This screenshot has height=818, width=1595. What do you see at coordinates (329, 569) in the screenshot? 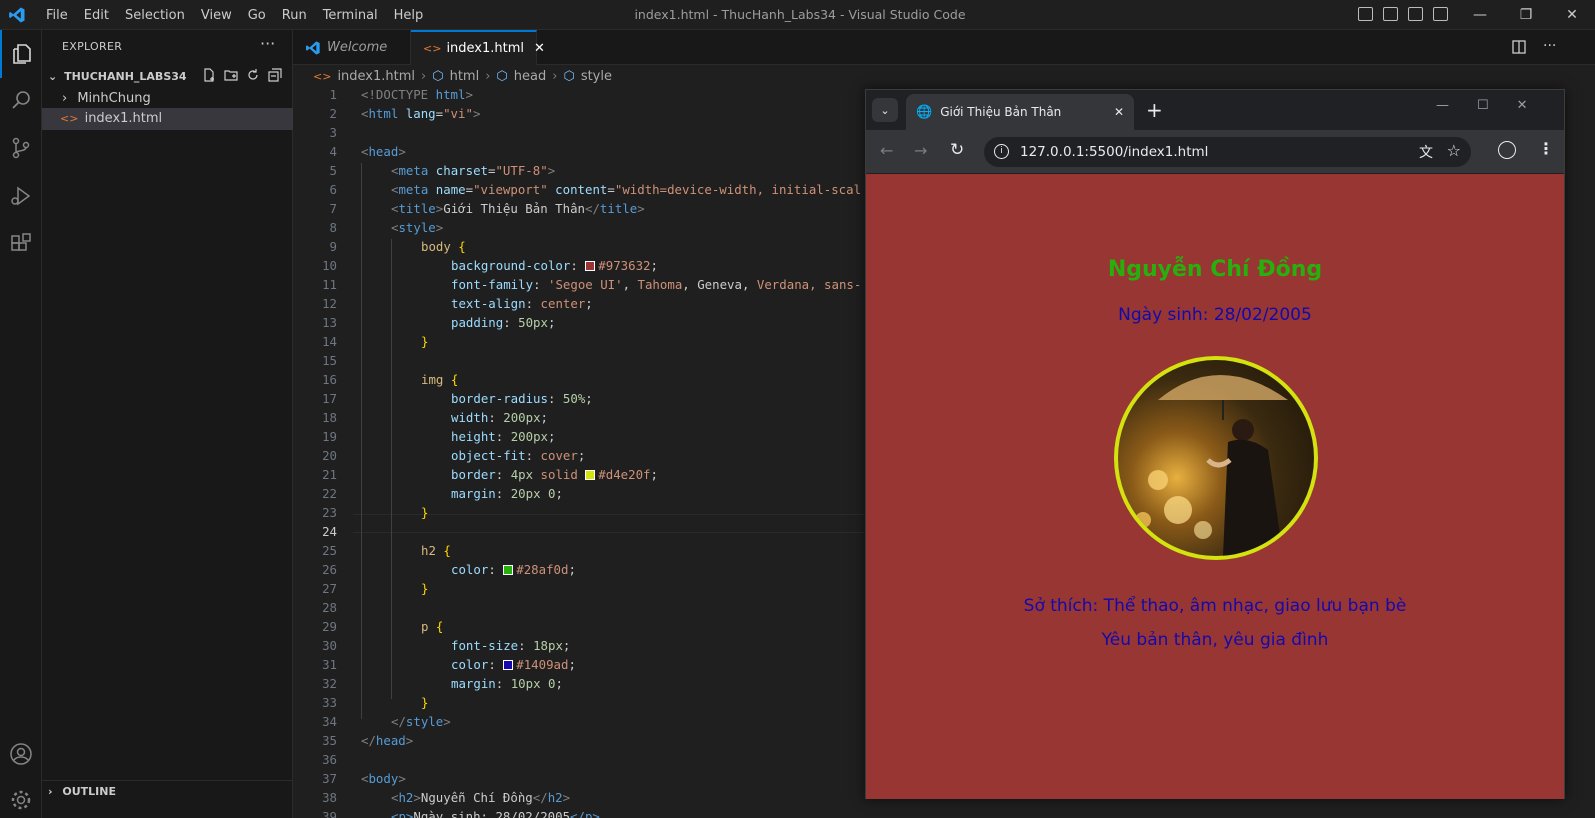
I see `line-number: 26` at bounding box center [329, 569].